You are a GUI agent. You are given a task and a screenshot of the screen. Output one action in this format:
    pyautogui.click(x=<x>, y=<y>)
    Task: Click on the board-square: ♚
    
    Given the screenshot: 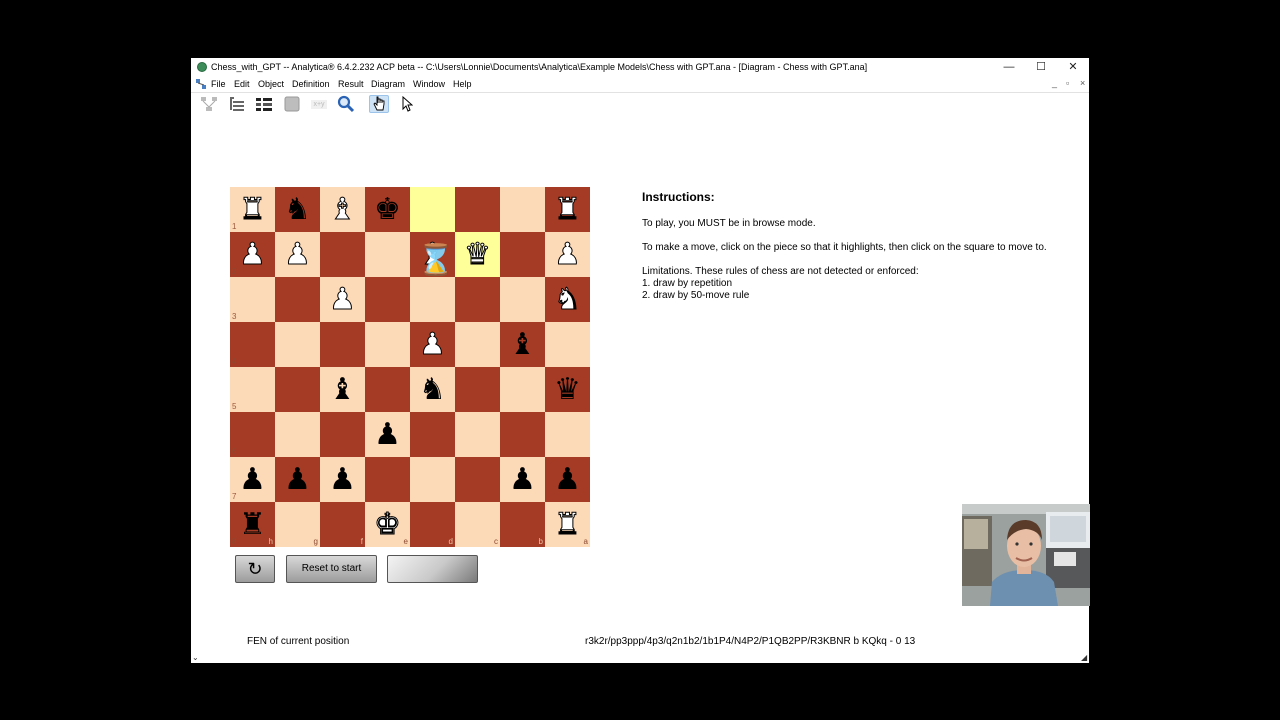 What is the action you would take?
    pyautogui.click(x=387, y=209)
    